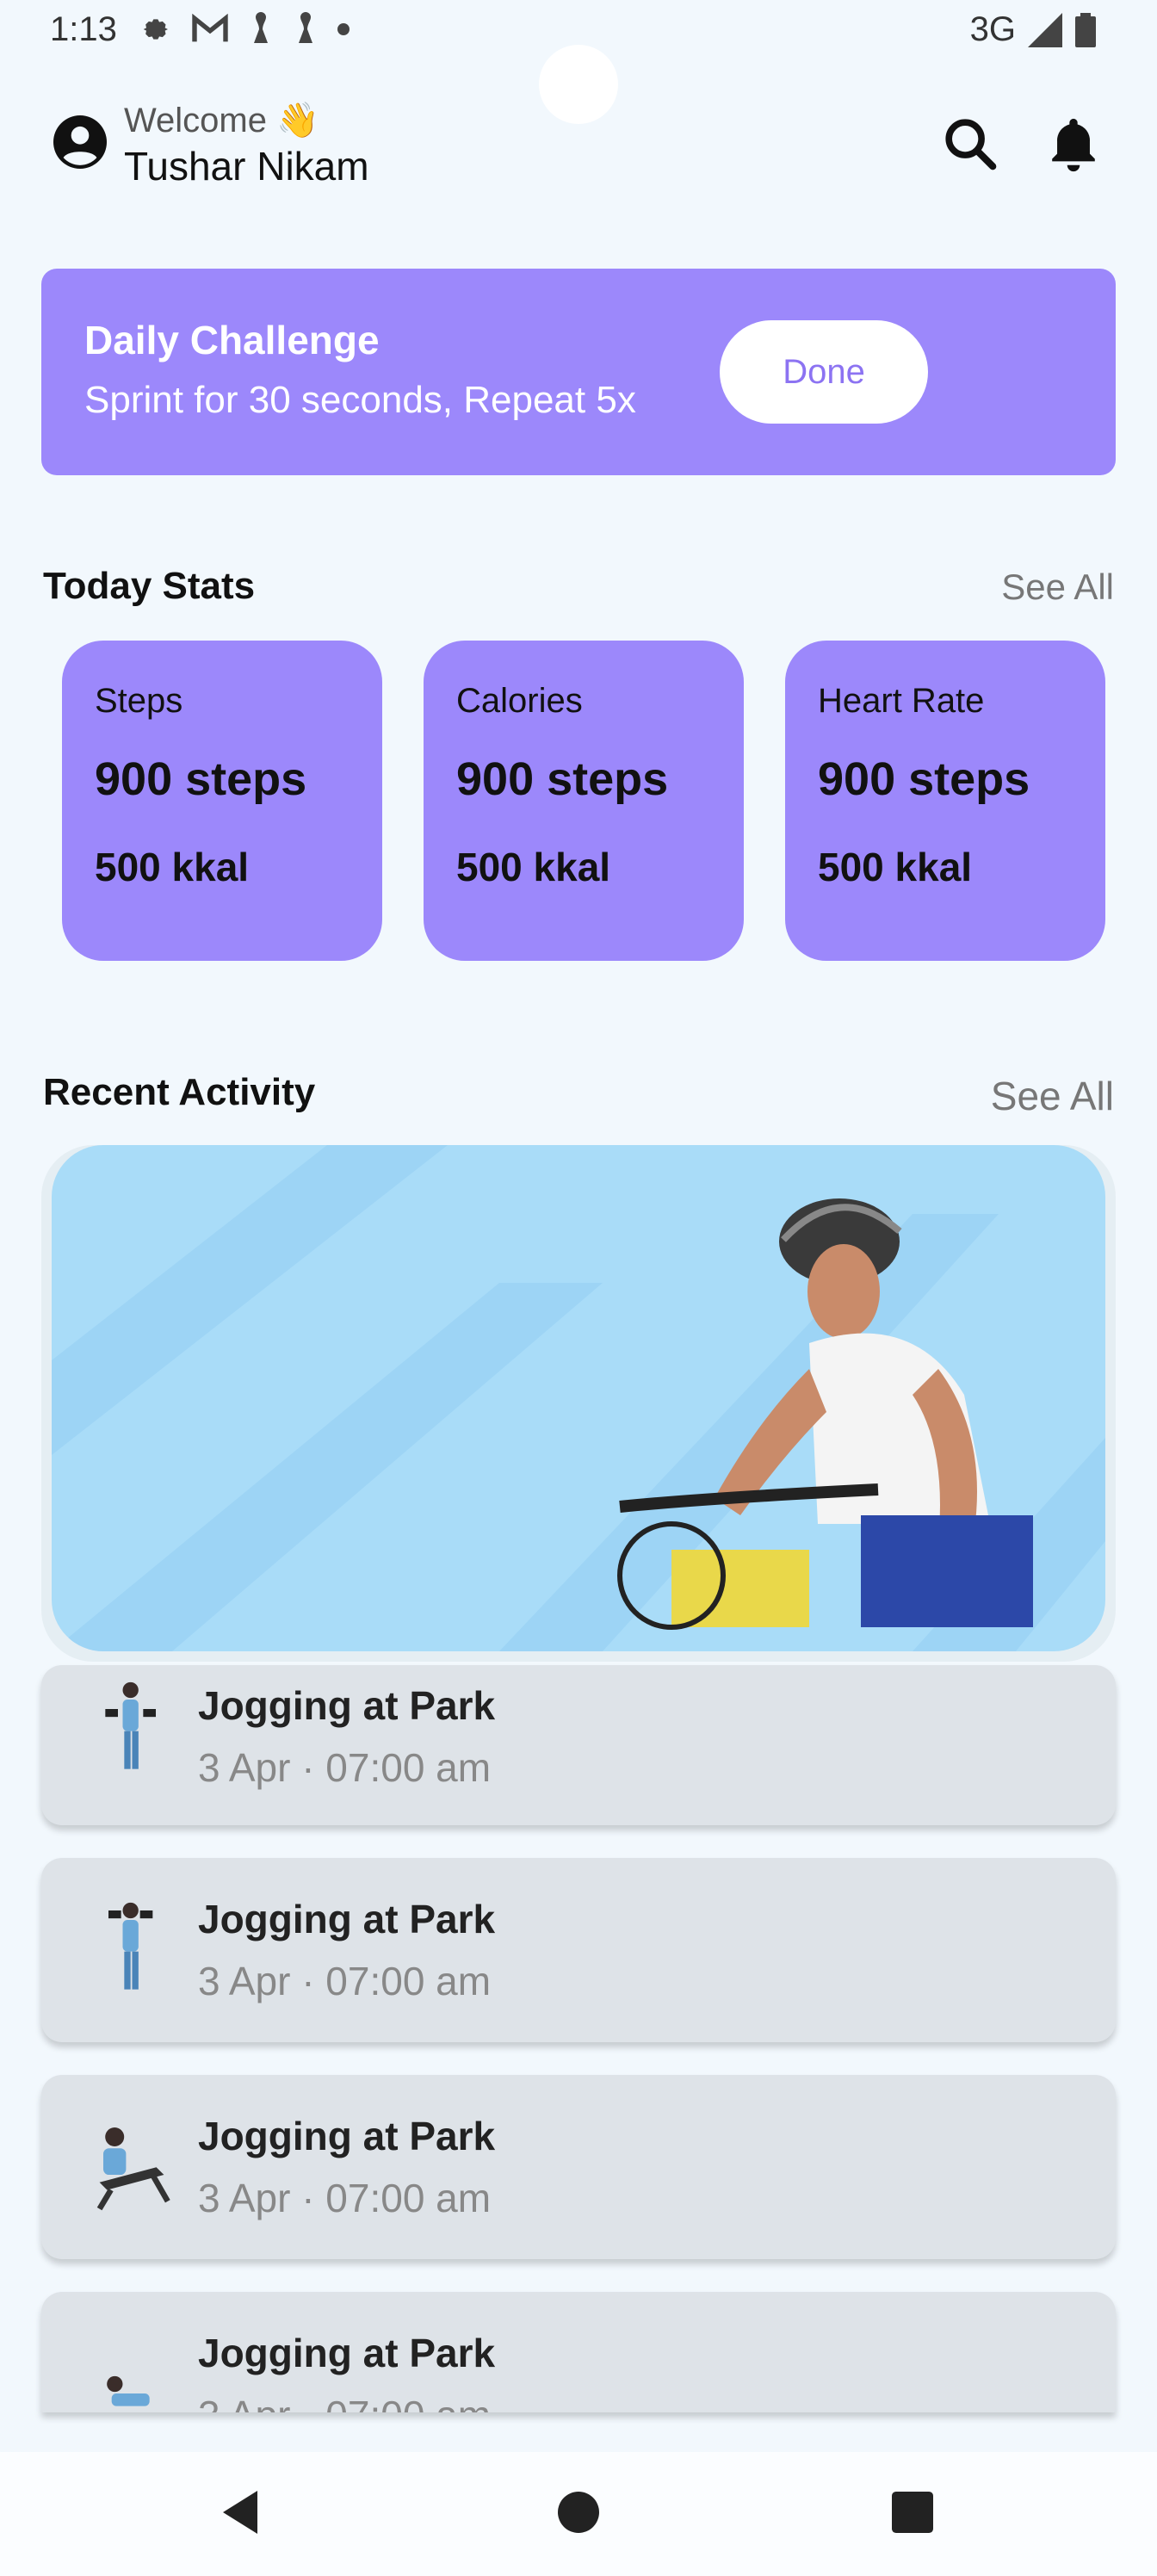 Image resolution: width=1157 pixels, height=2576 pixels. Describe the element at coordinates (150, 586) in the screenshot. I see `today-stats-title: Today Stats` at that location.